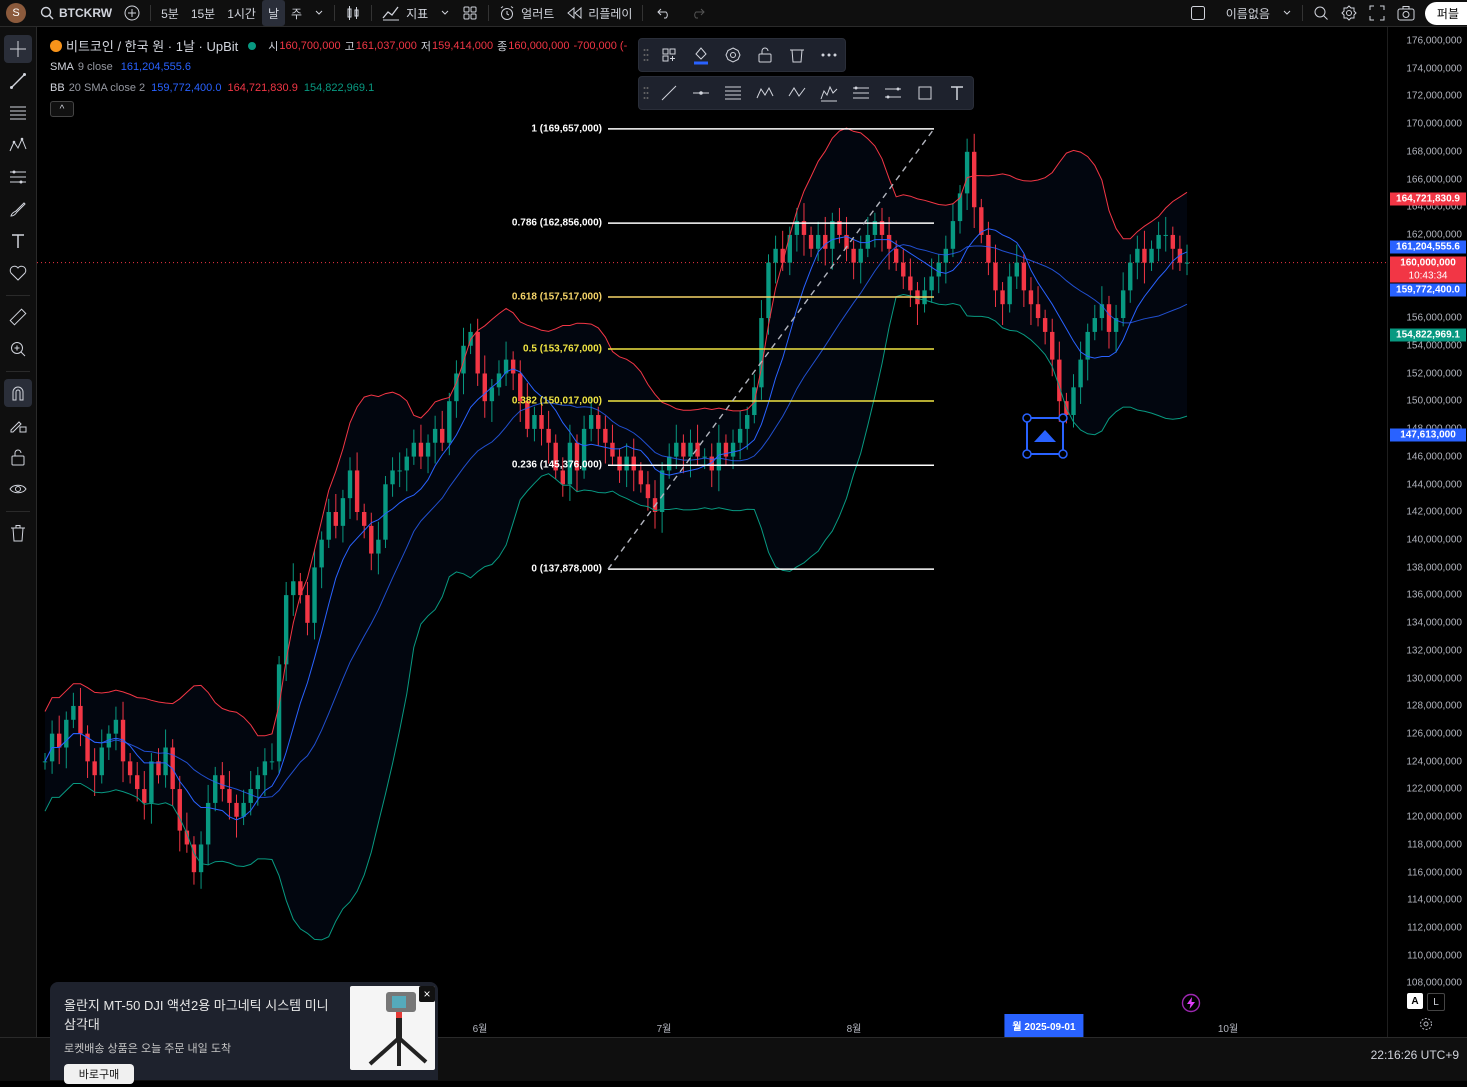 The width and height of the screenshot is (1467, 1087). What do you see at coordinates (241, 13) in the screenshot?
I see `interval-1h: 1시간` at bounding box center [241, 13].